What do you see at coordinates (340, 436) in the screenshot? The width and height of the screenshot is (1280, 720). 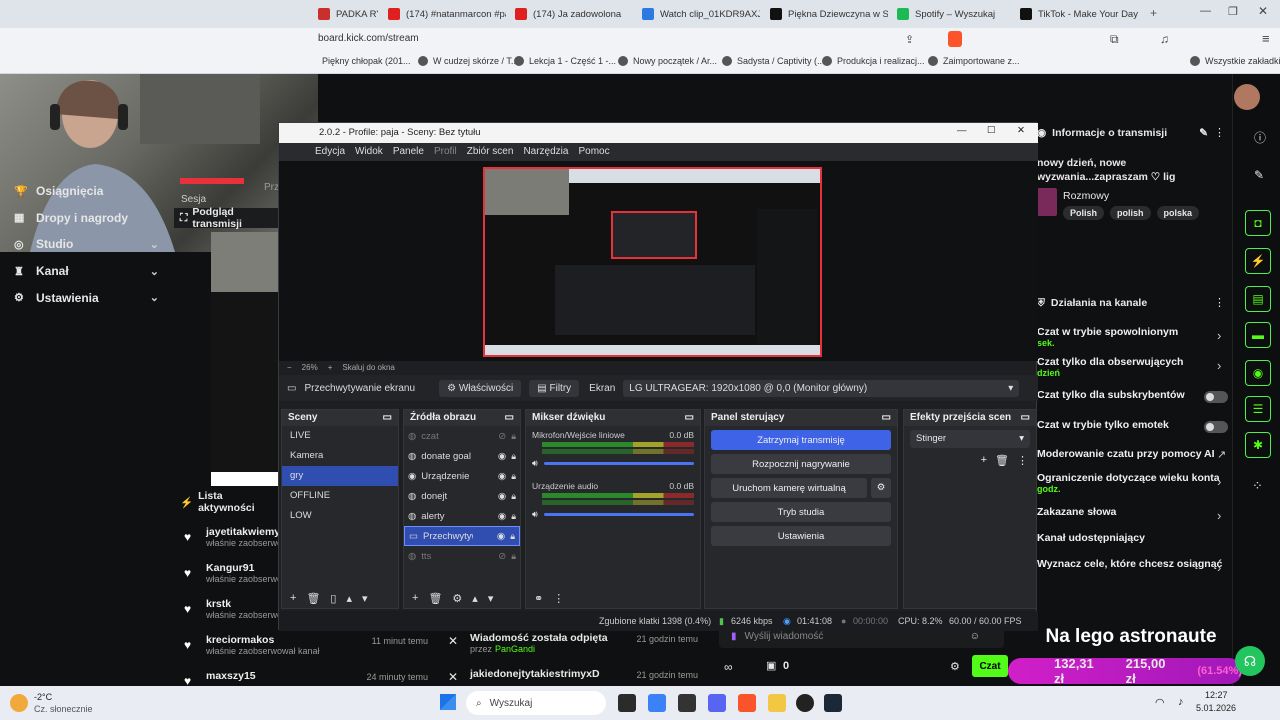 I see `scene-item: LIVE` at bounding box center [340, 436].